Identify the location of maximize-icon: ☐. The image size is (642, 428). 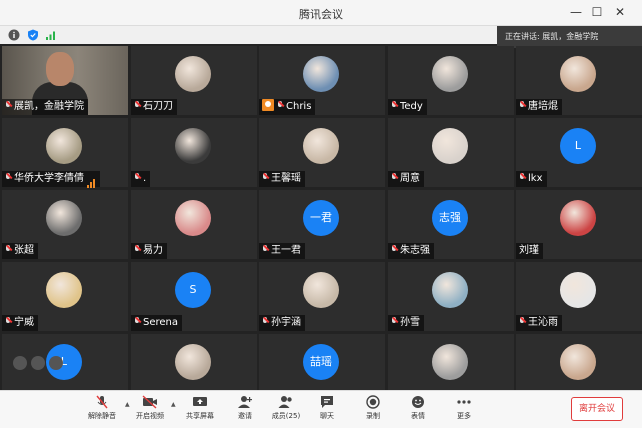
(597, 12).